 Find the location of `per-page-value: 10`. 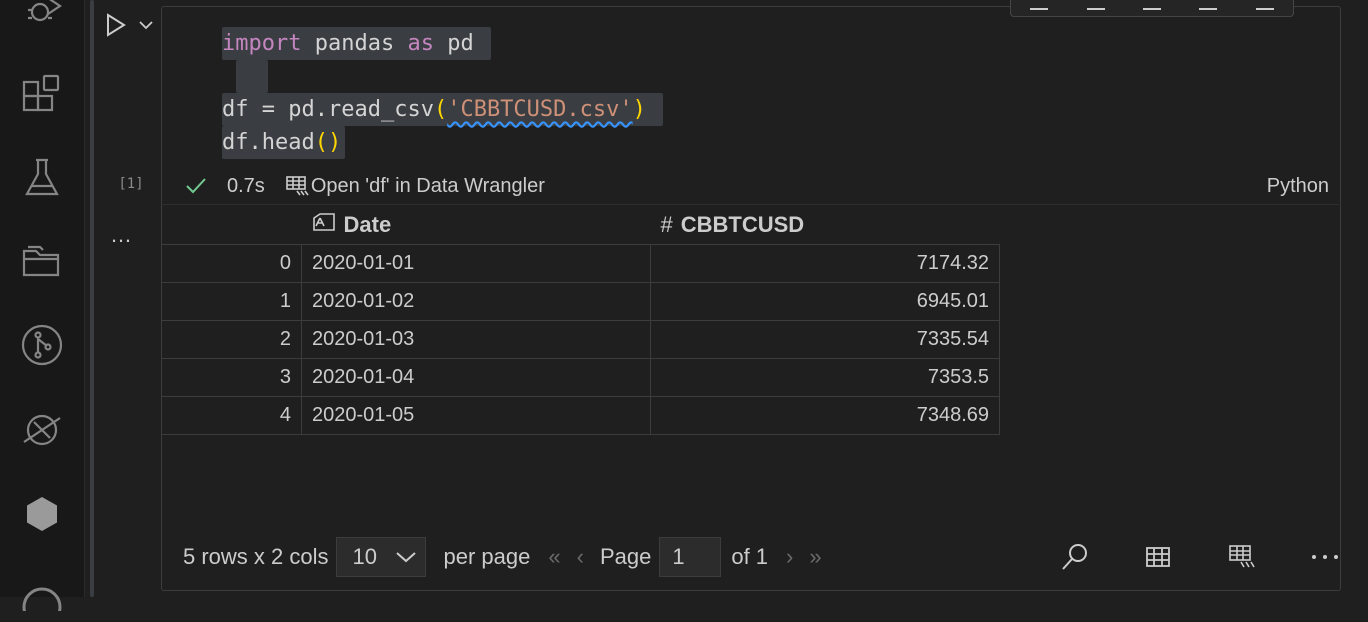

per-page-value: 10 is located at coordinates (364, 556).